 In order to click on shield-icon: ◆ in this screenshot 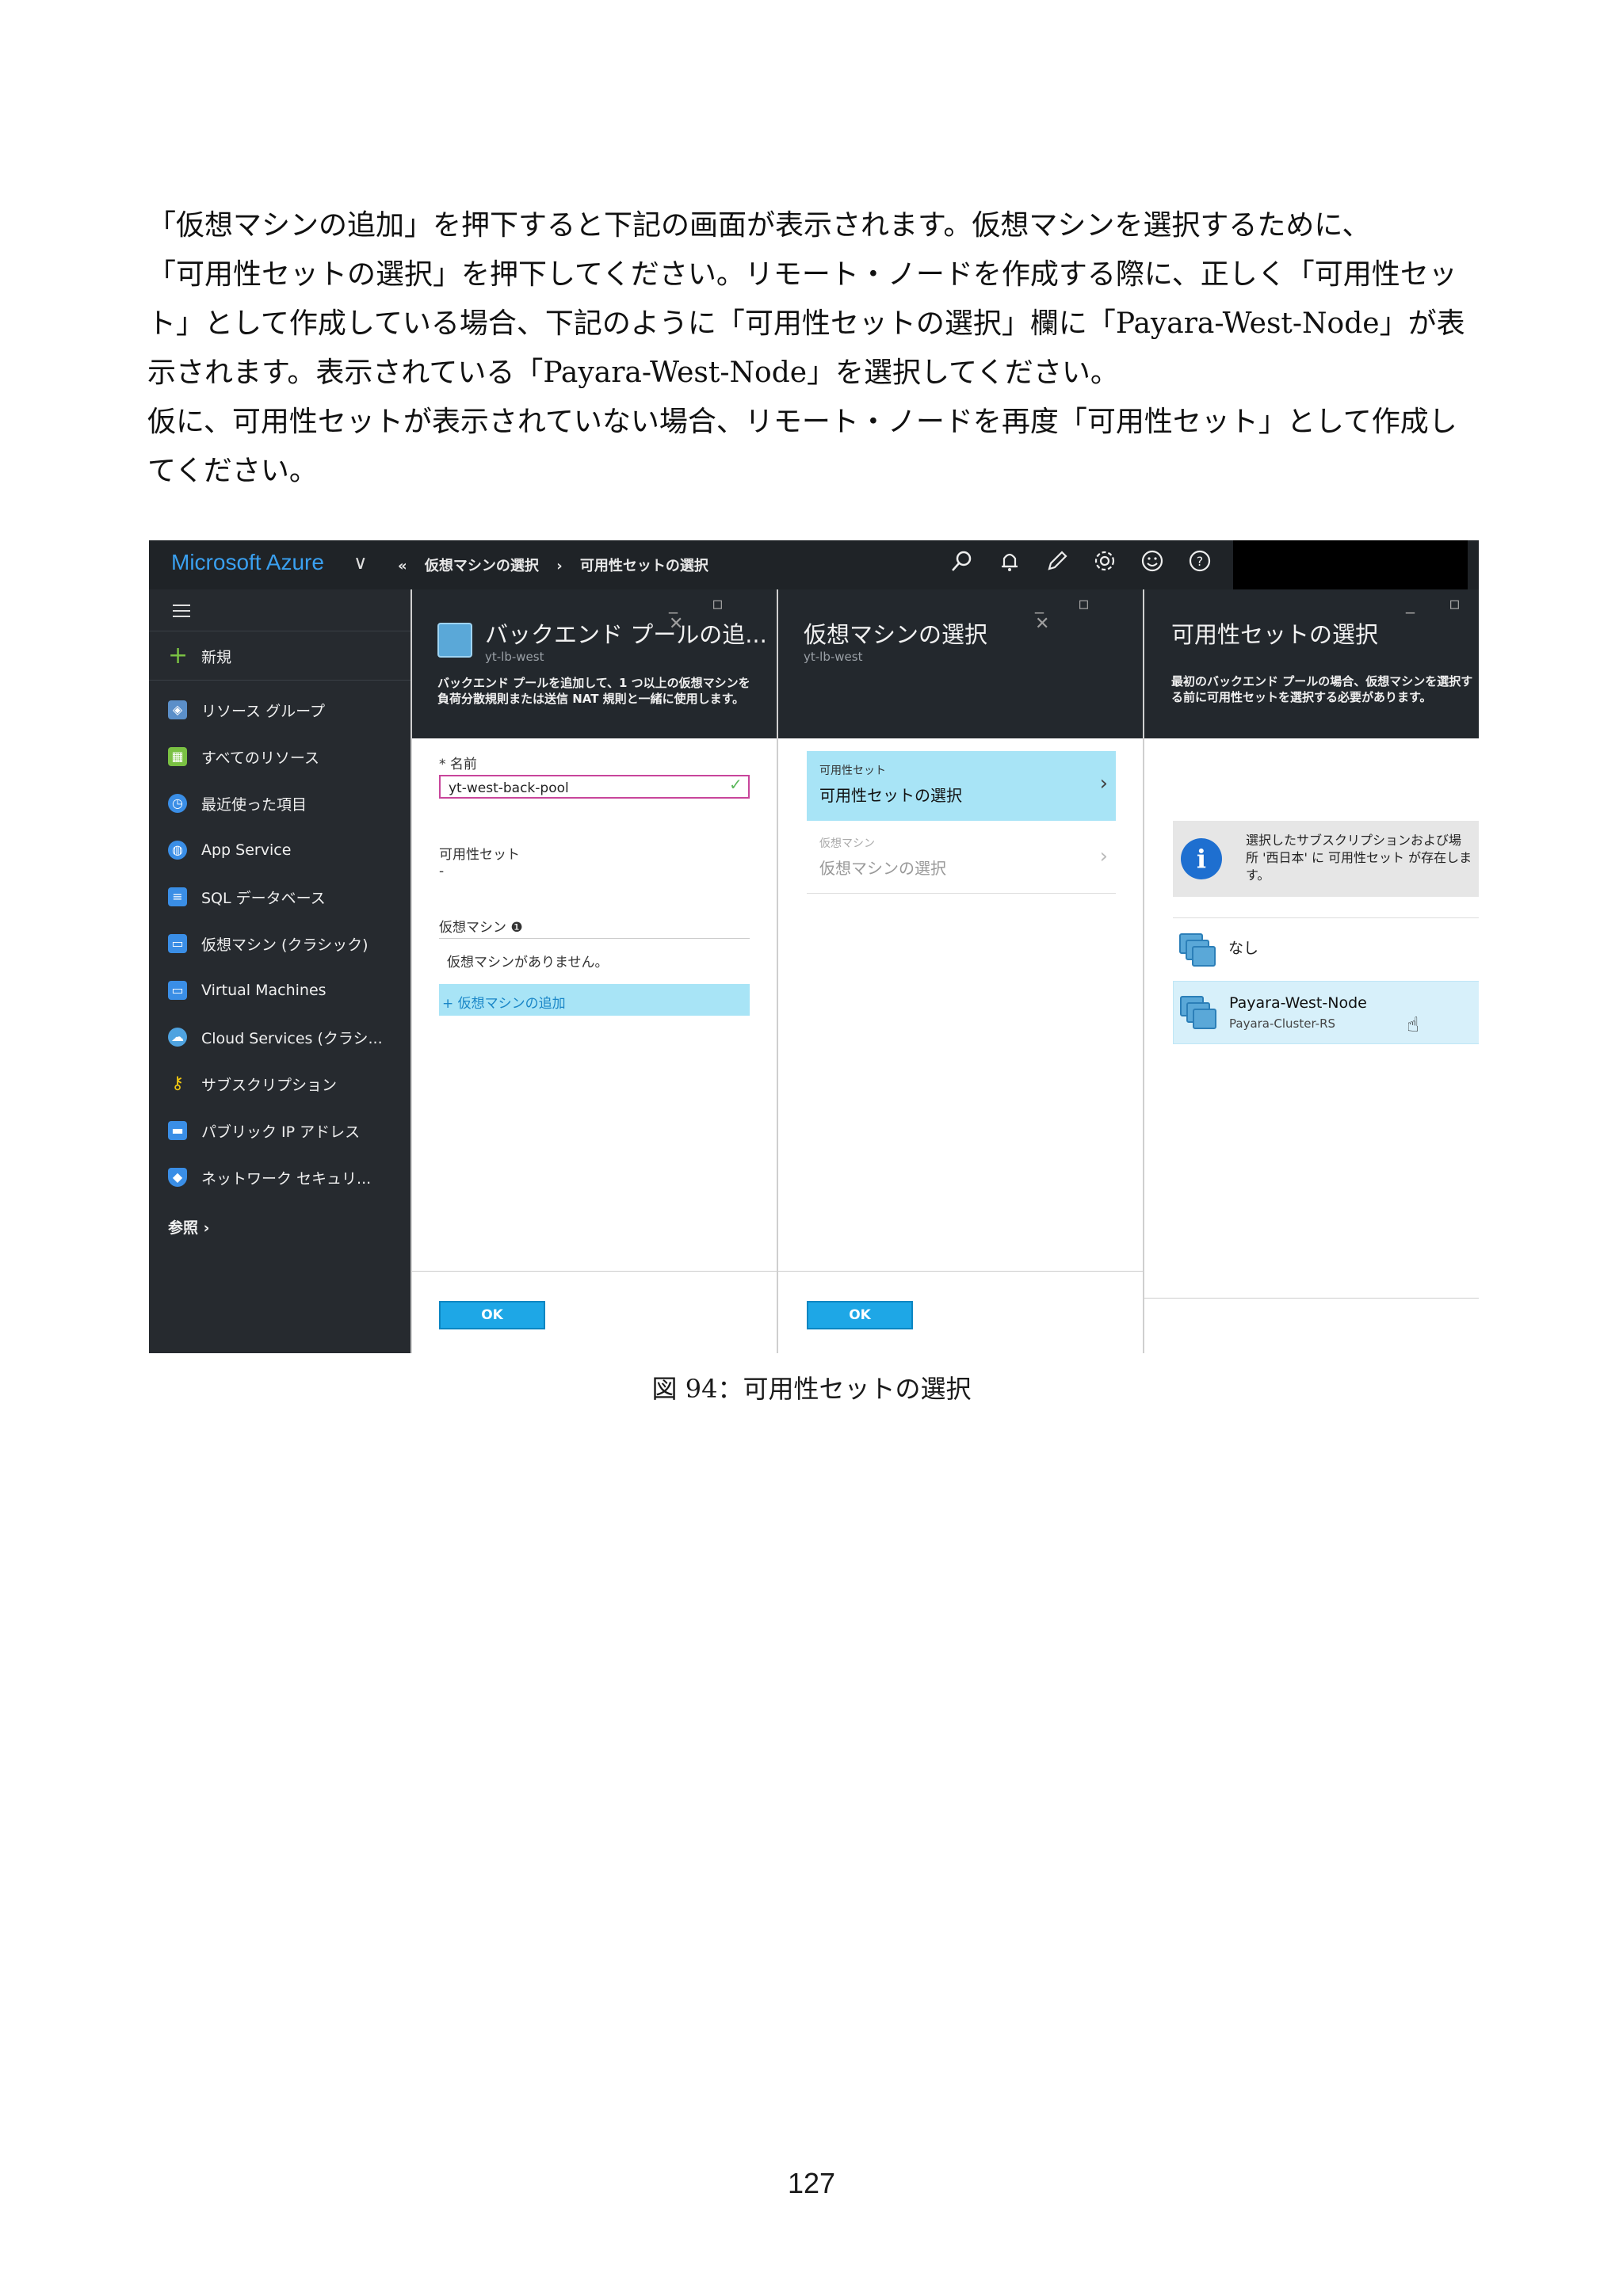, I will do `click(177, 1177)`.